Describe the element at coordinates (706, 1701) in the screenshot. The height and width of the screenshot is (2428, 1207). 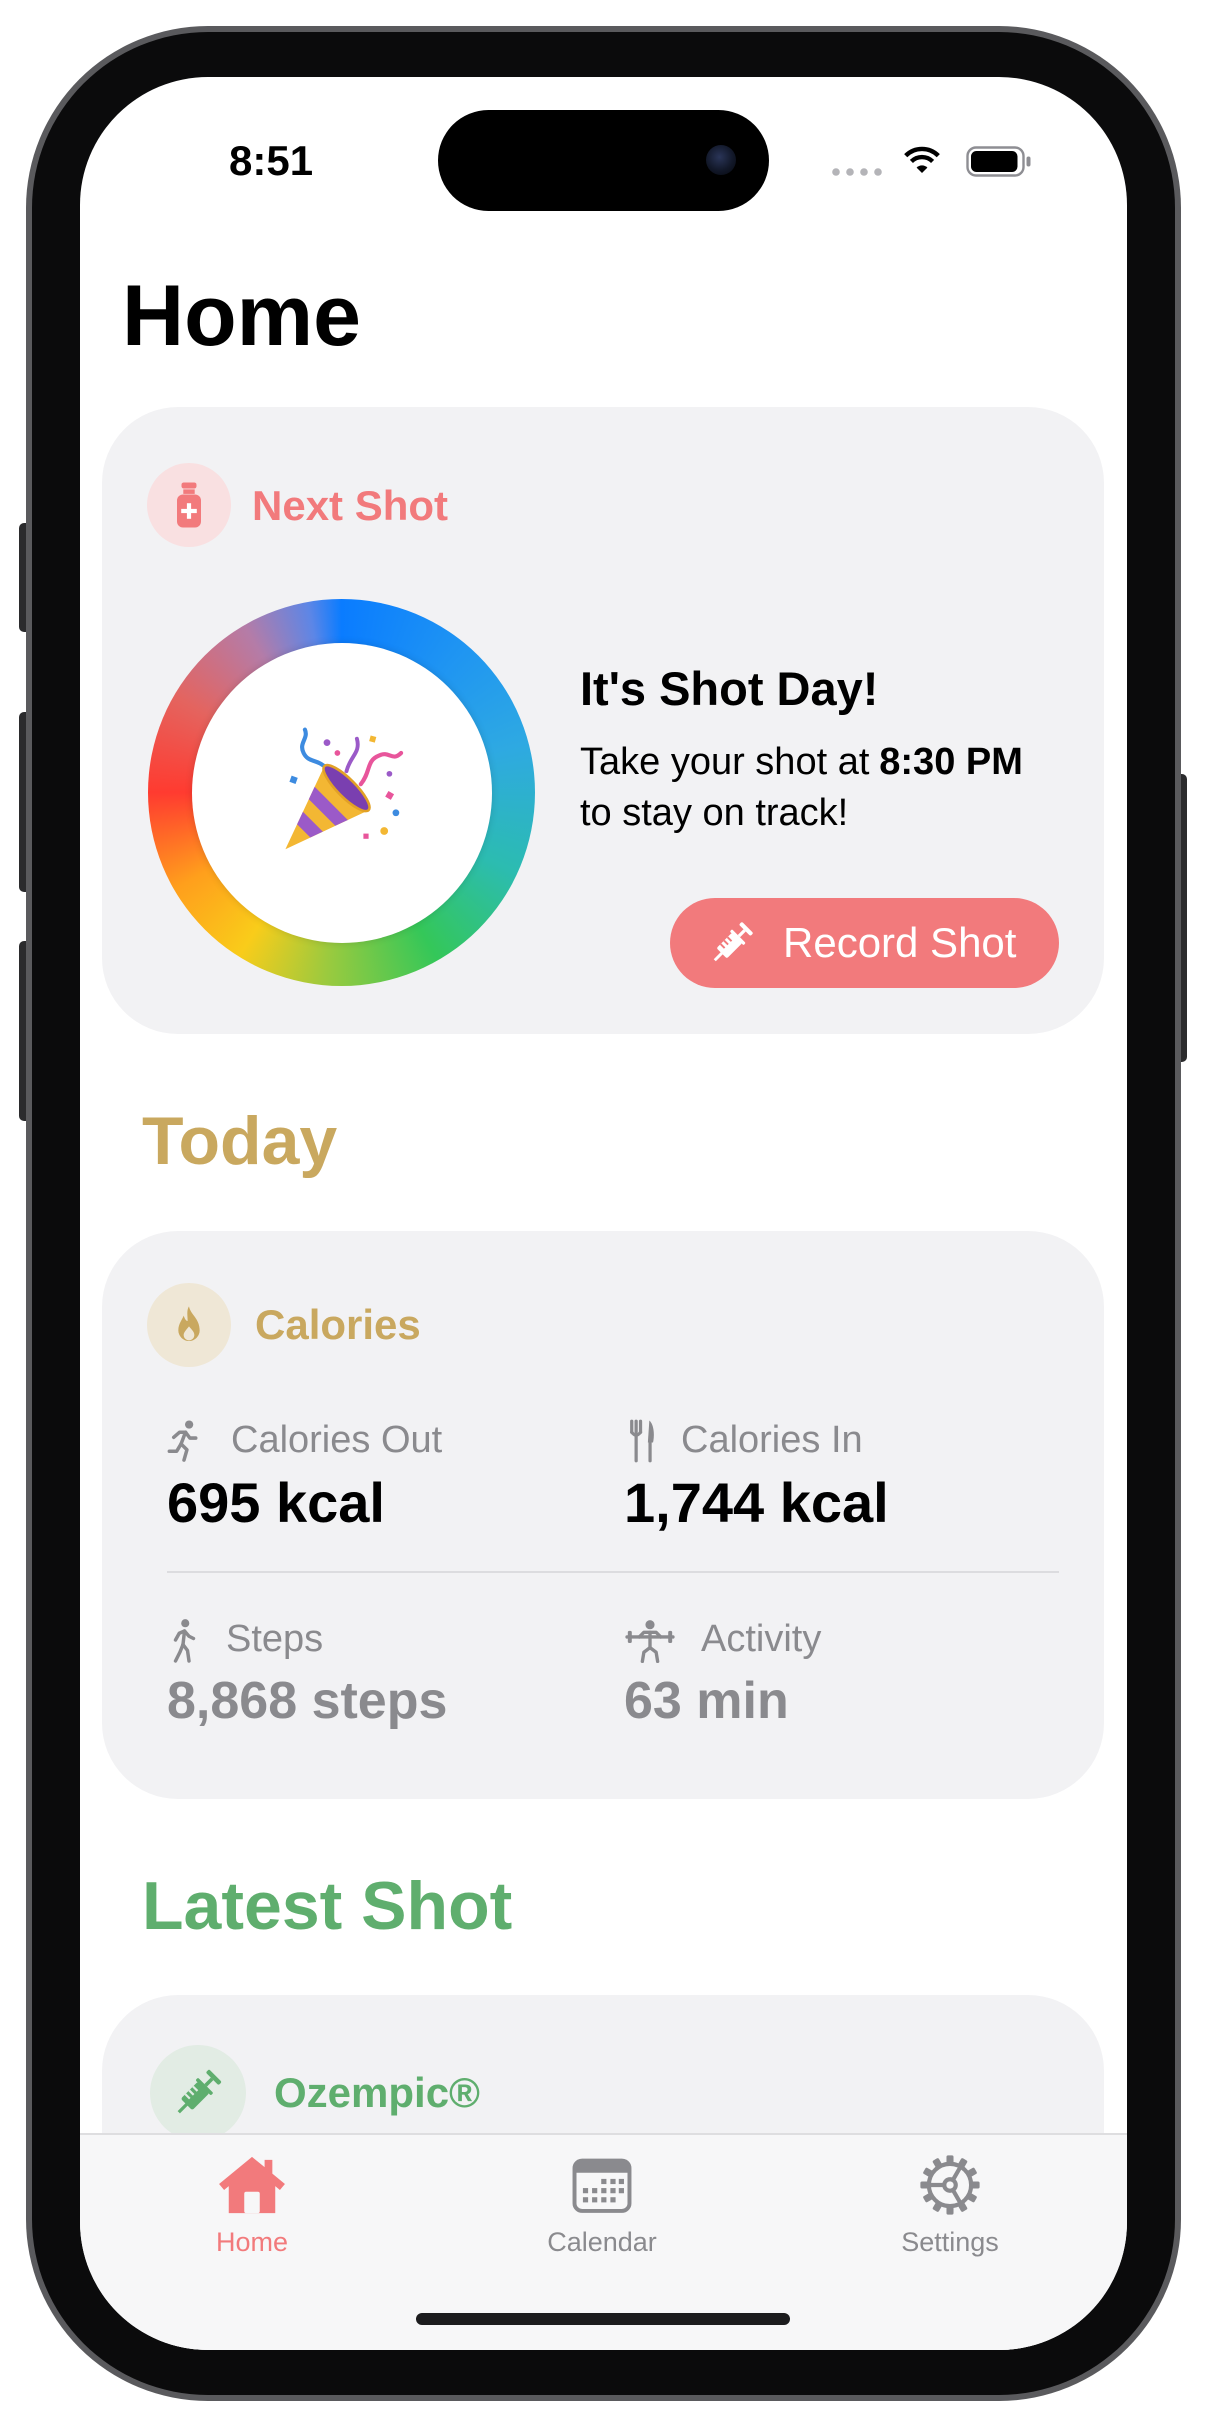
I see `activity-value: 63 min` at that location.